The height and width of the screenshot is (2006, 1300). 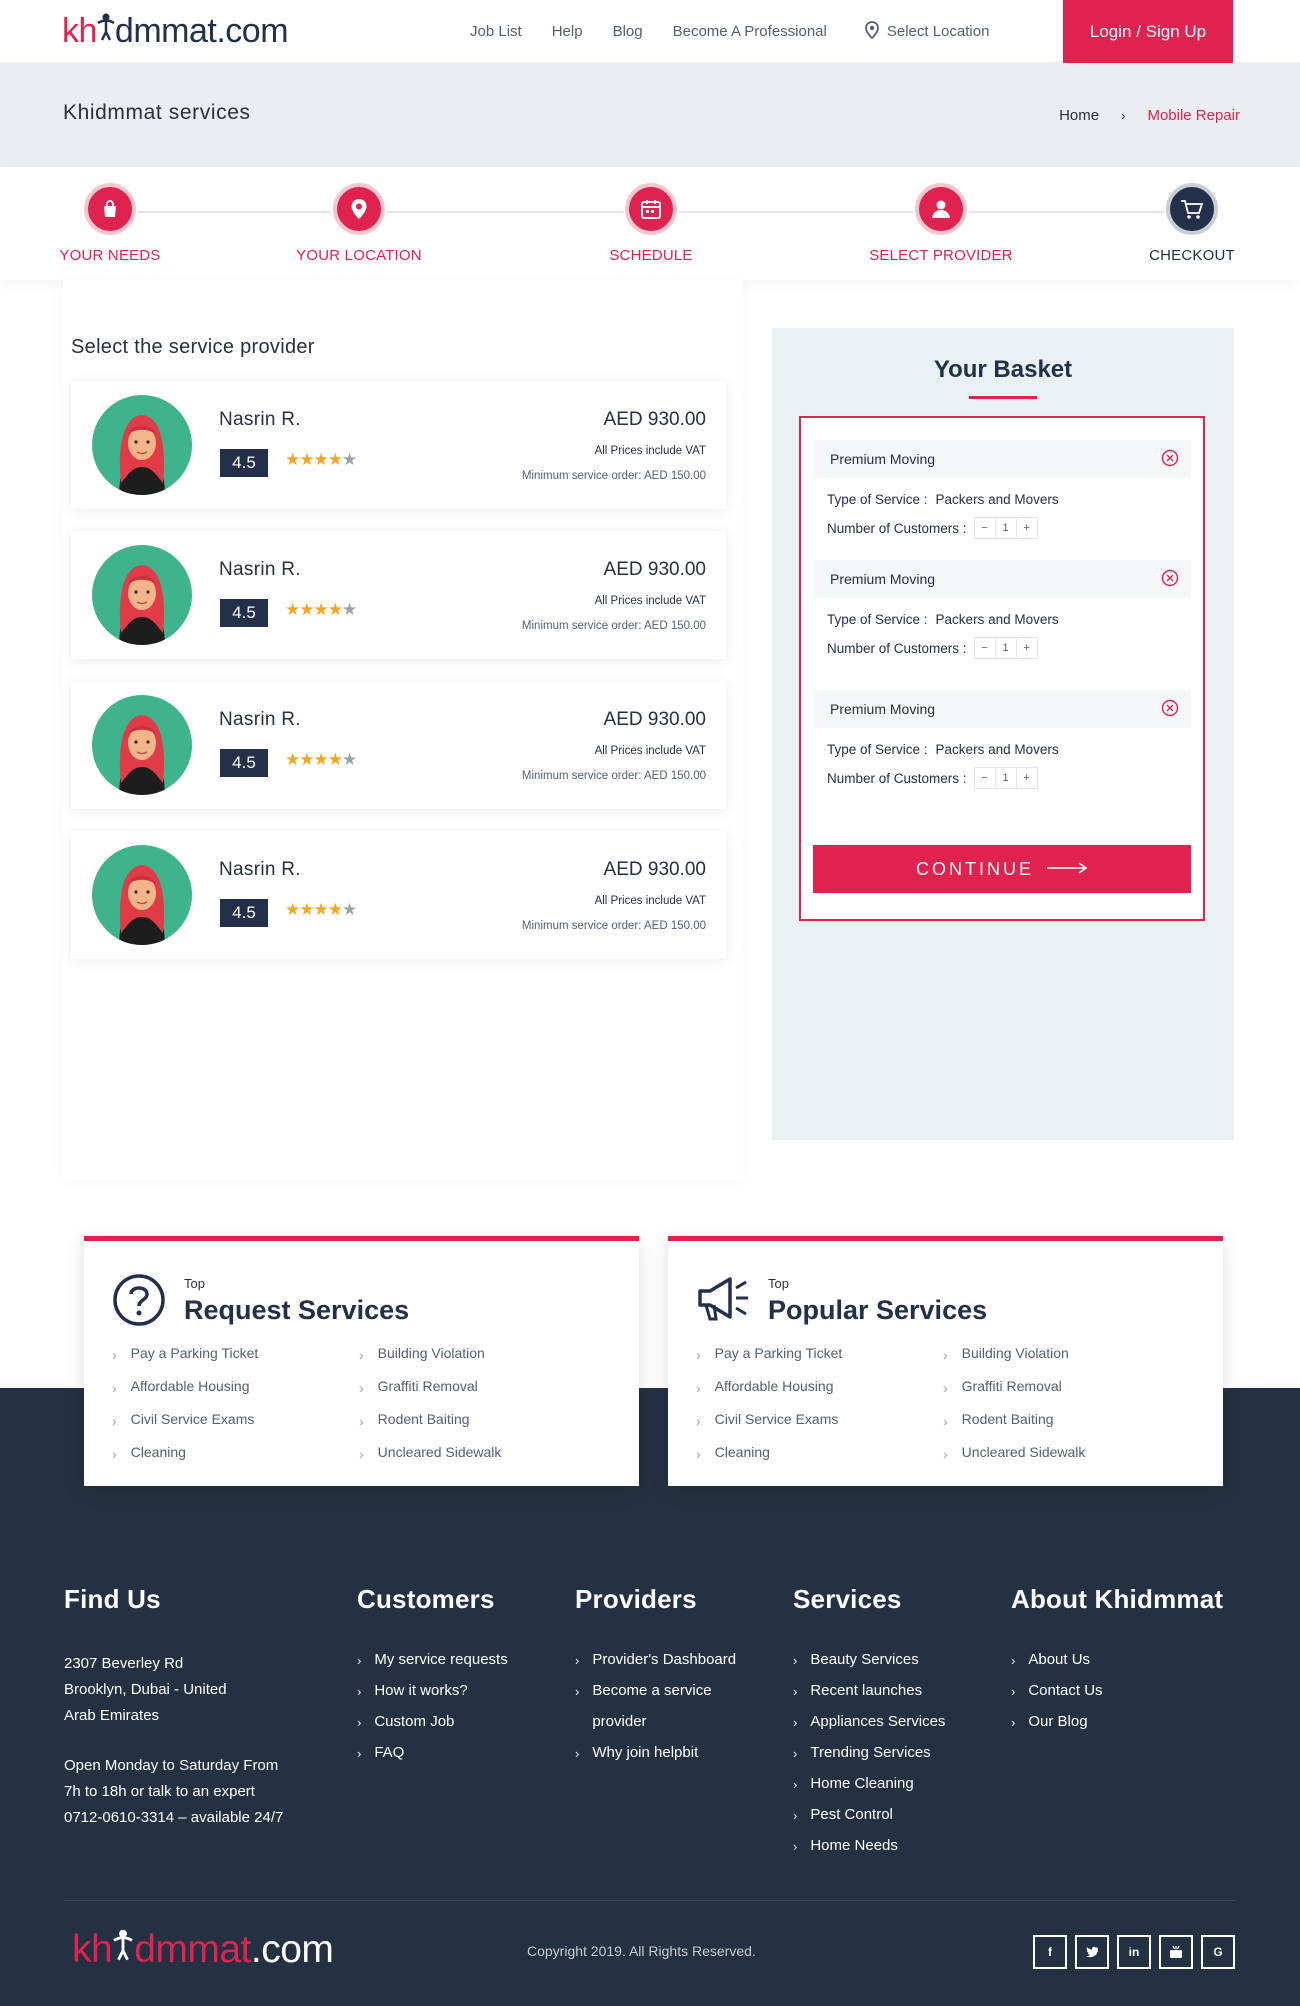 I want to click on step-label: SELECT PROVIDER, so click(x=941, y=255).